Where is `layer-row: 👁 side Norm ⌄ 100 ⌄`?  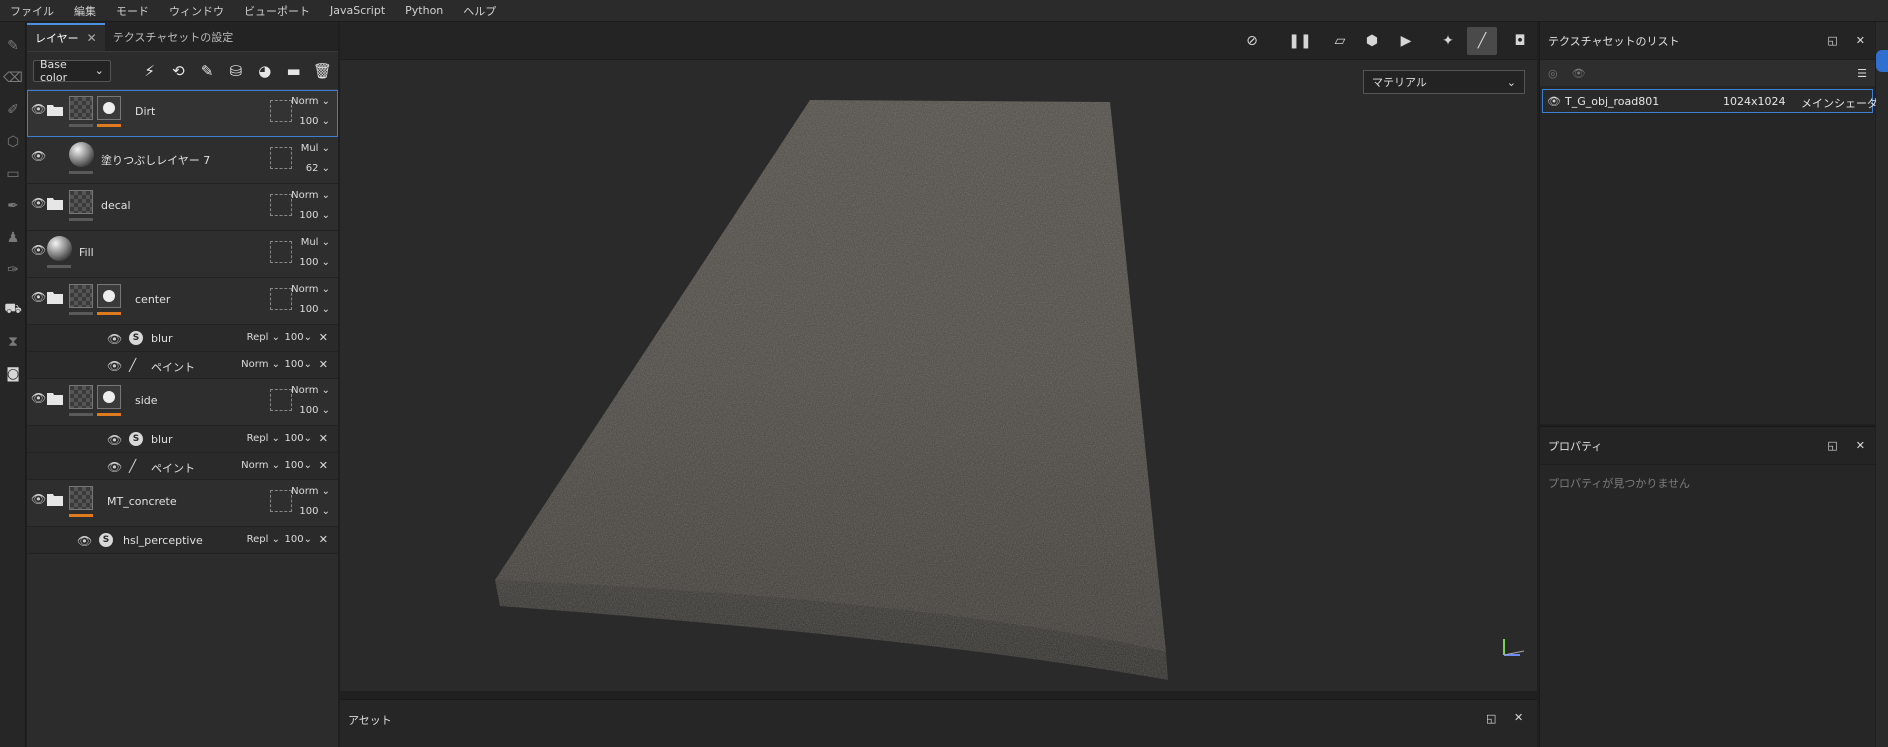 layer-row: 👁 side Norm ⌄ 100 ⌄ is located at coordinates (182, 402).